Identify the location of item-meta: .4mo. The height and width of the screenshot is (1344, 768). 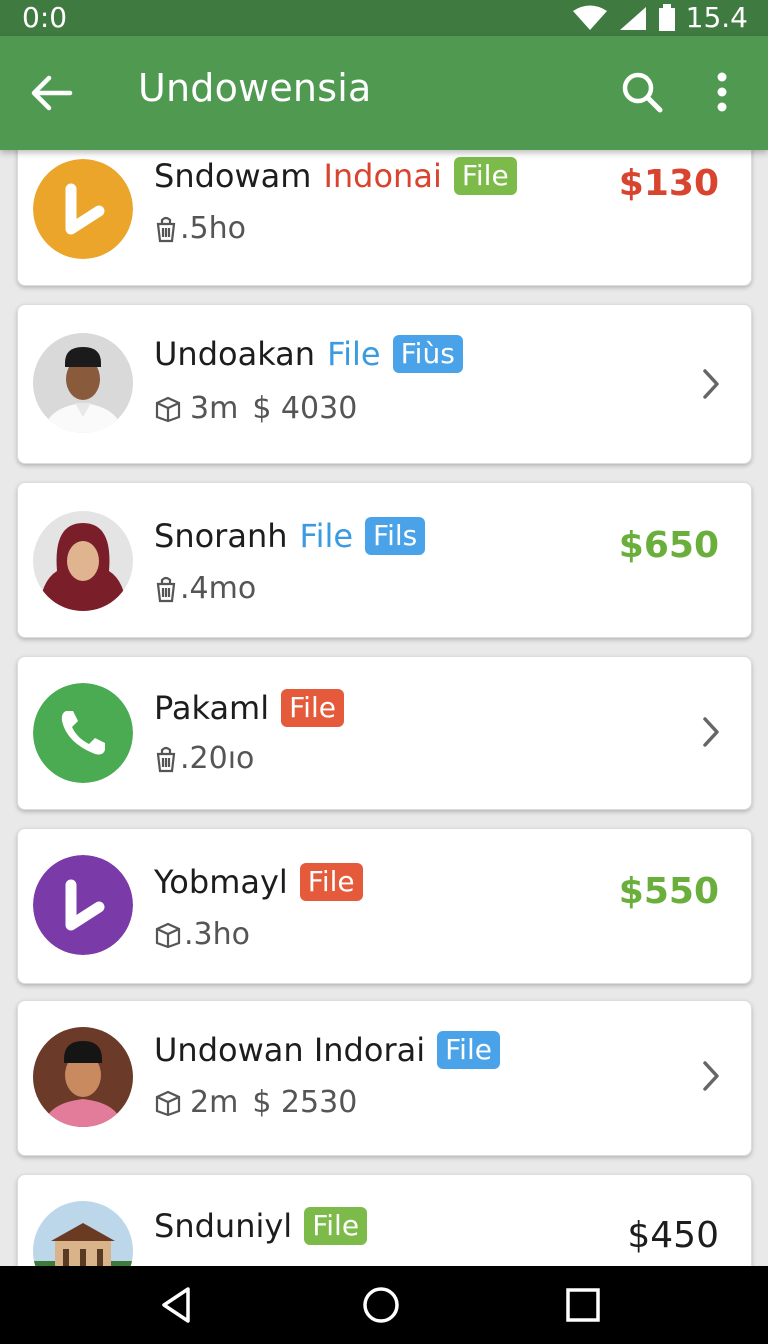
(205, 588).